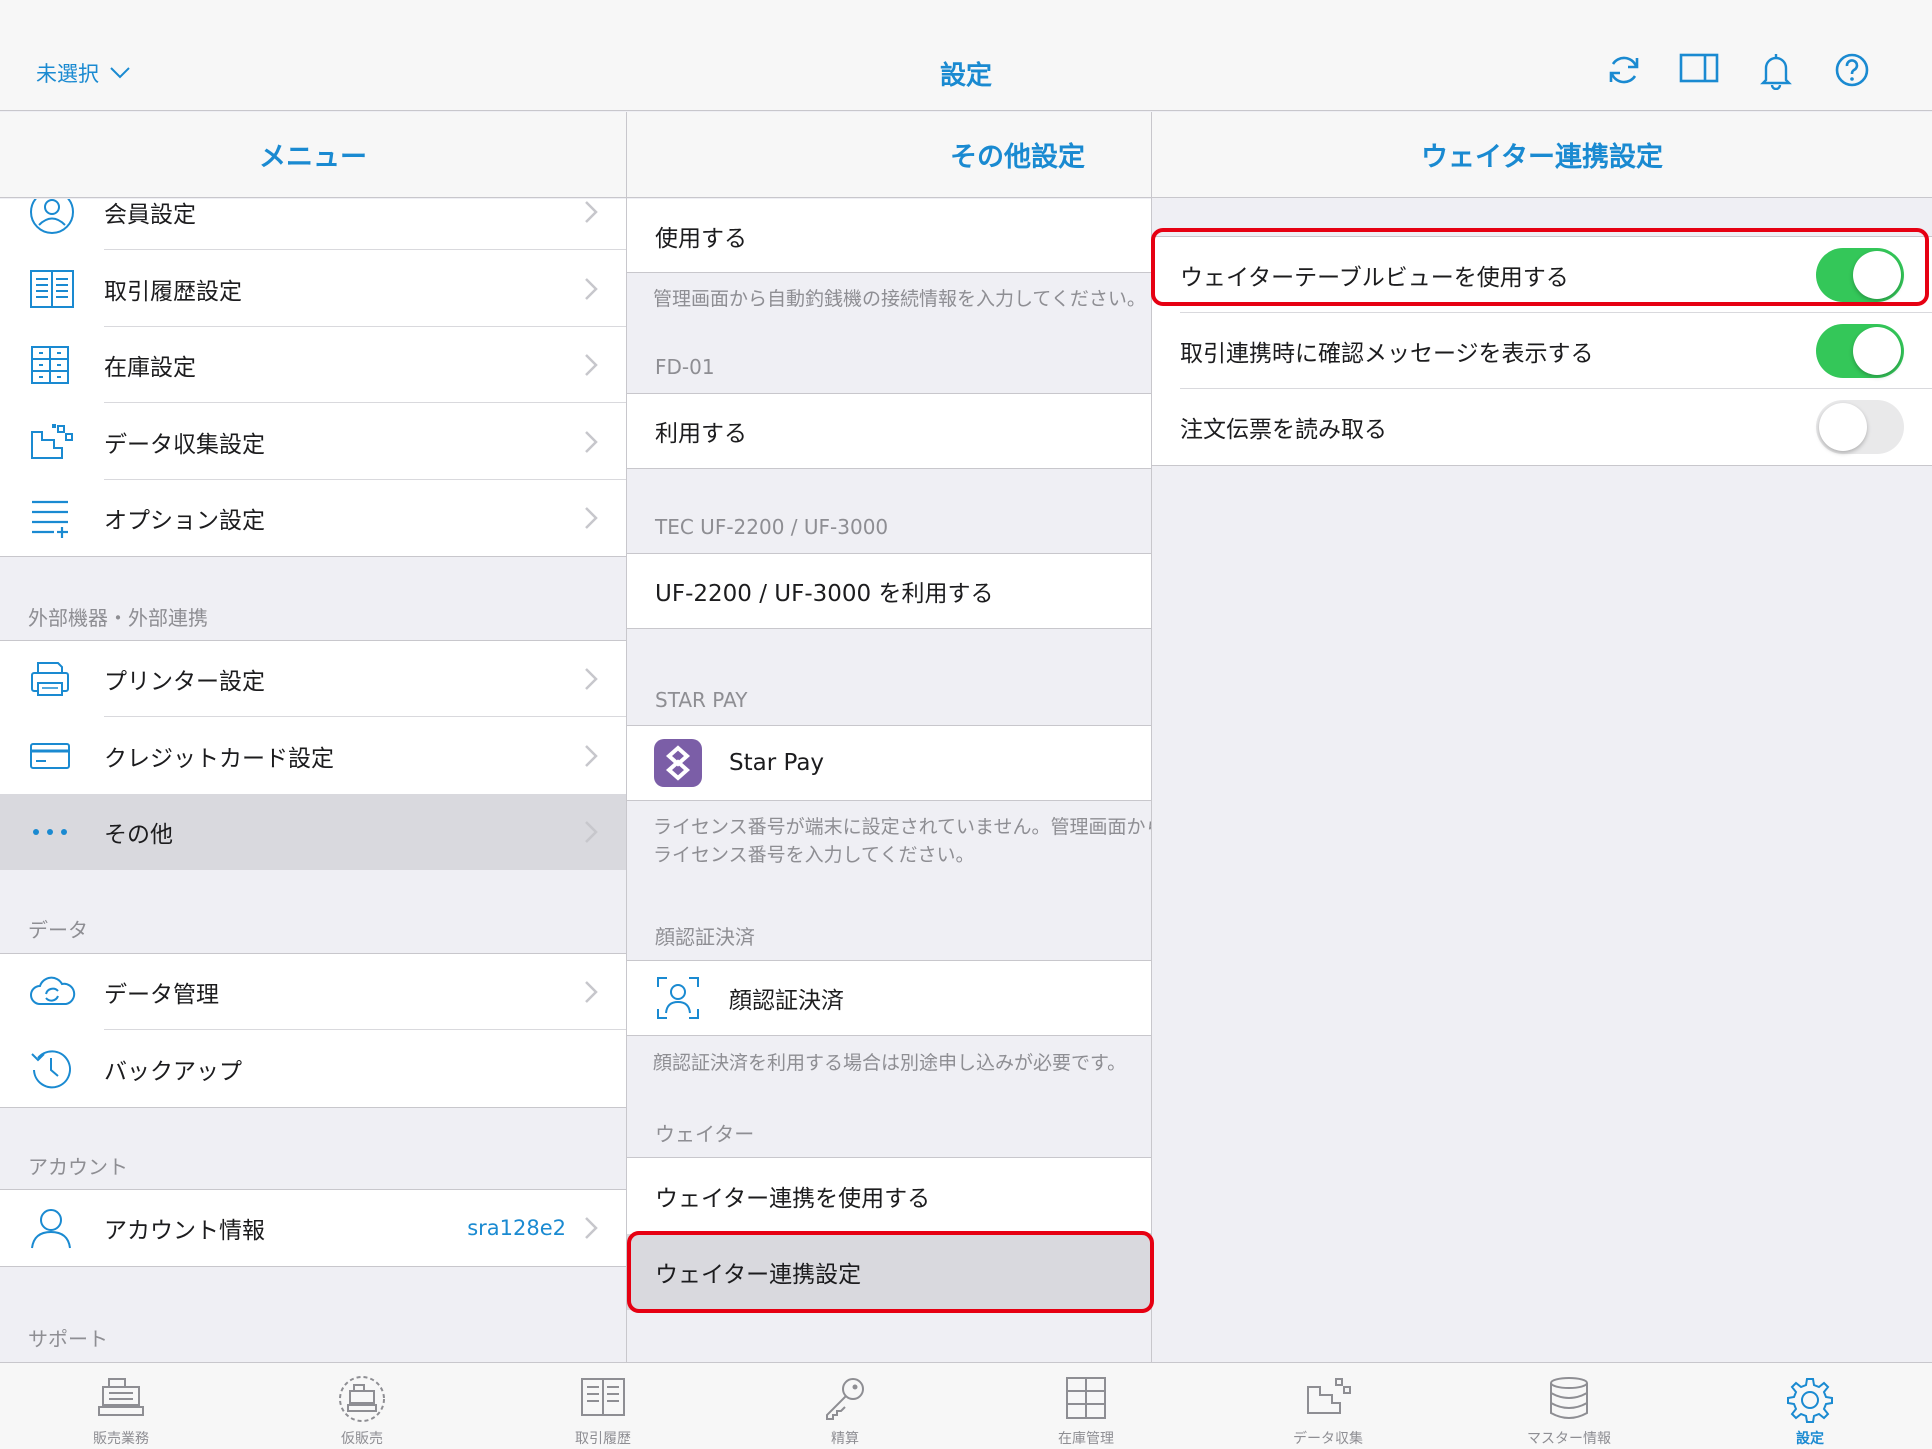 This screenshot has height=1449, width=1932. What do you see at coordinates (603, 1406) in the screenshot?
I see `tab-transaction-history: 取引履歴` at bounding box center [603, 1406].